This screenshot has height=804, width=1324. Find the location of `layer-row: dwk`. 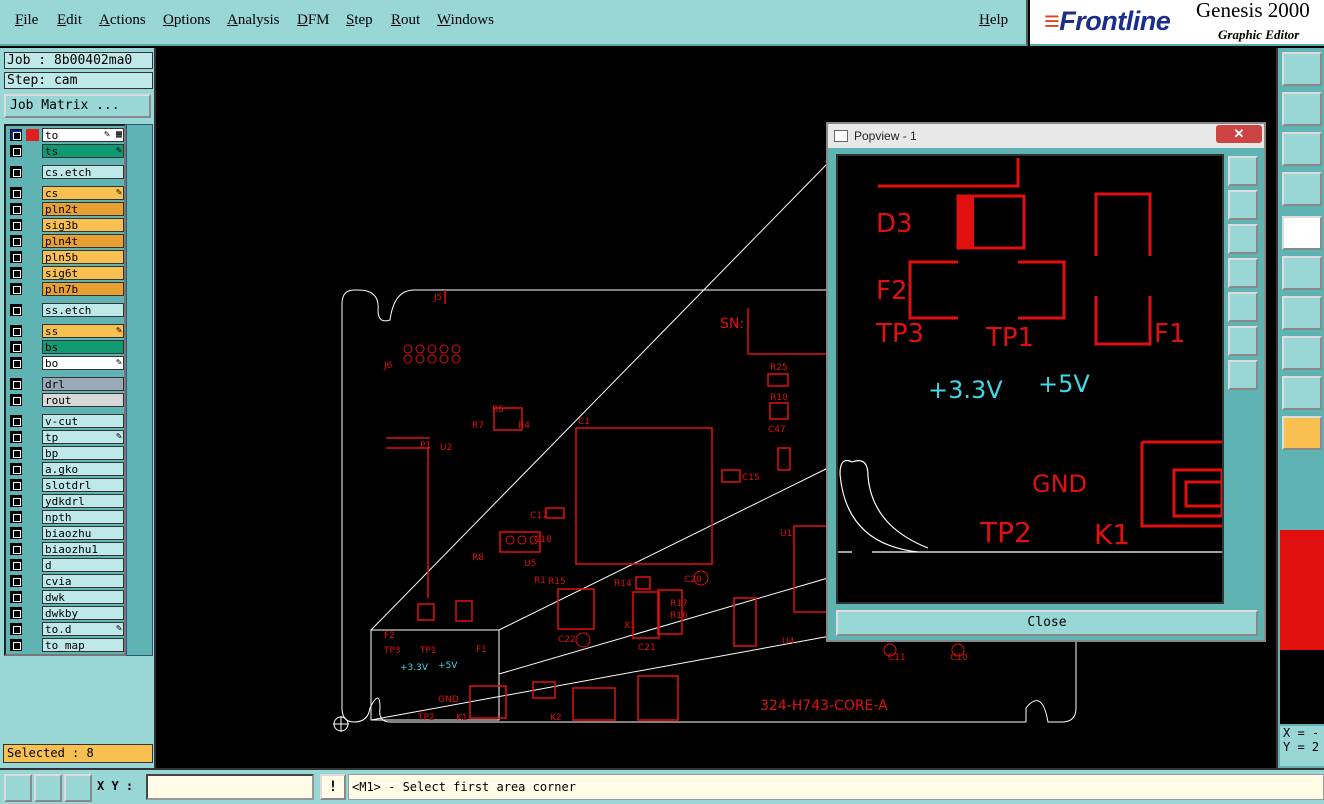

layer-row: dwk is located at coordinates (66, 597).